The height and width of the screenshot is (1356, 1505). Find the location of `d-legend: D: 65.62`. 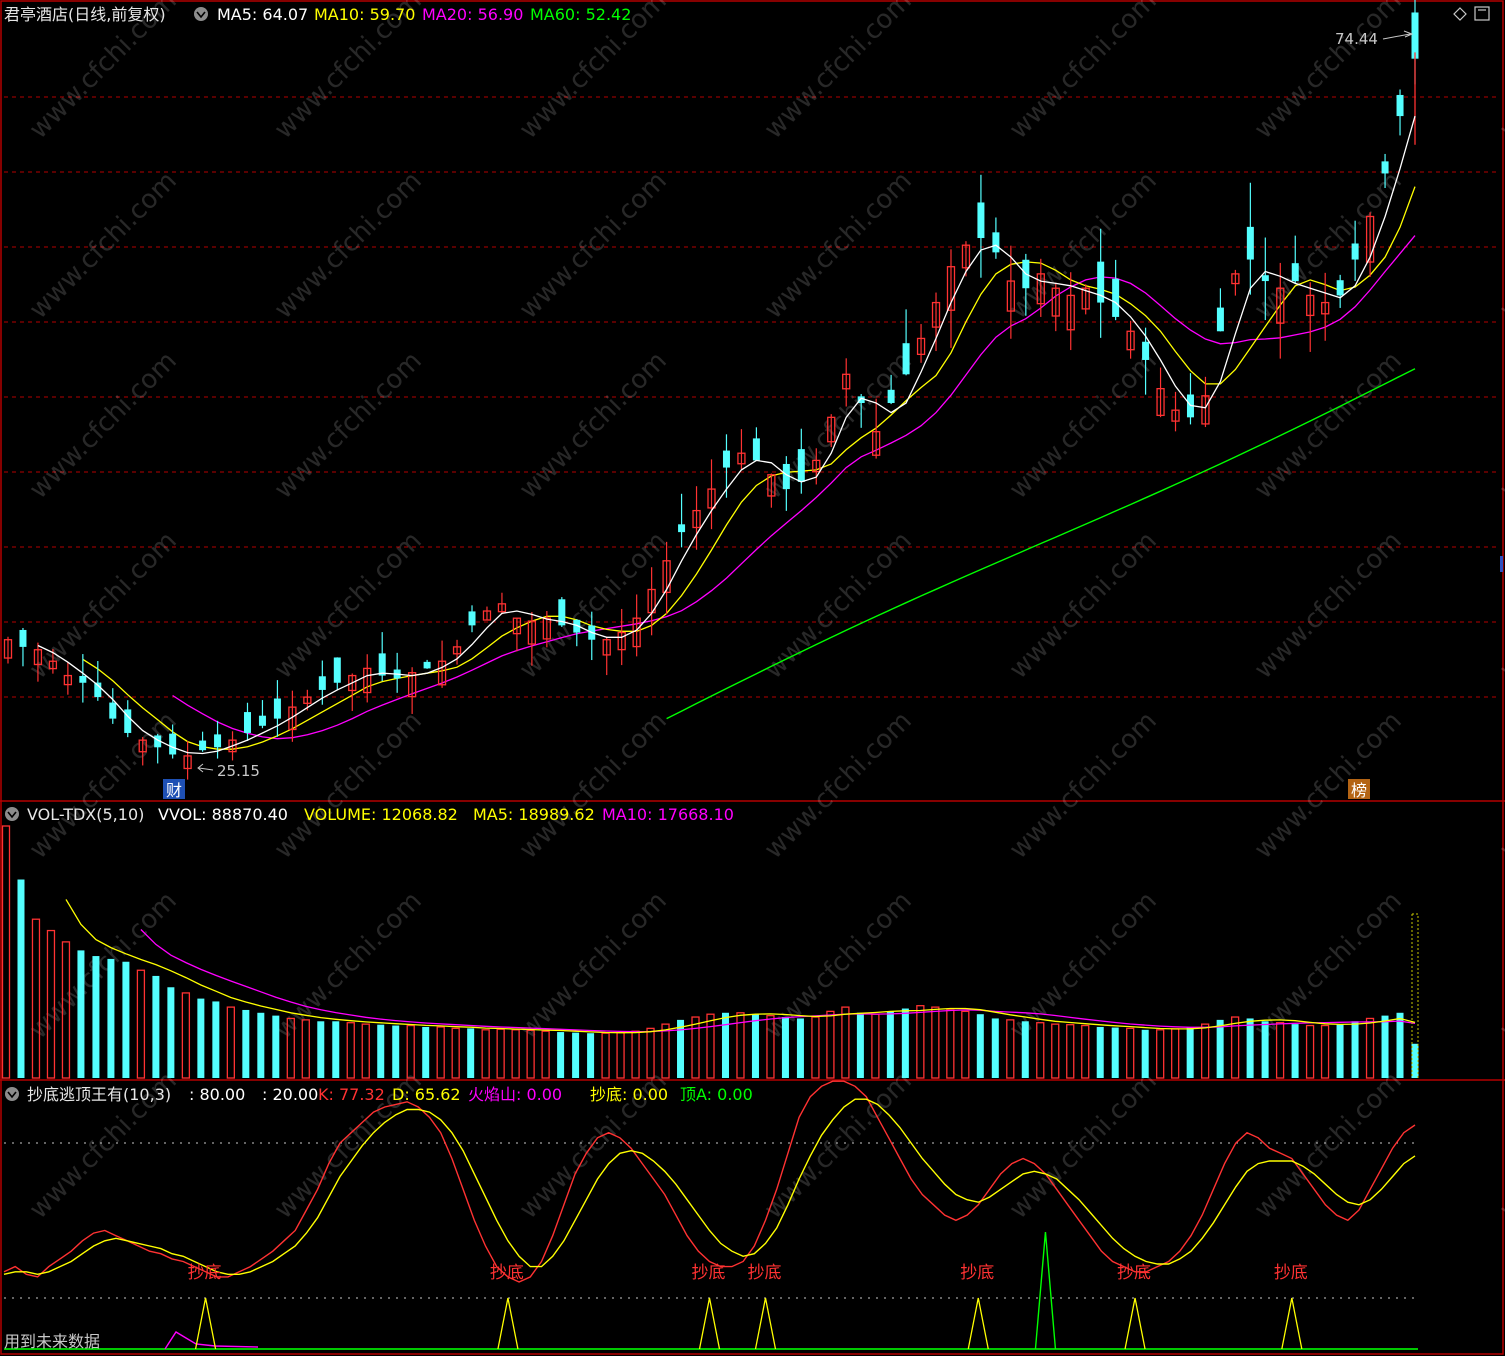

d-legend: D: 65.62 is located at coordinates (426, 1094).